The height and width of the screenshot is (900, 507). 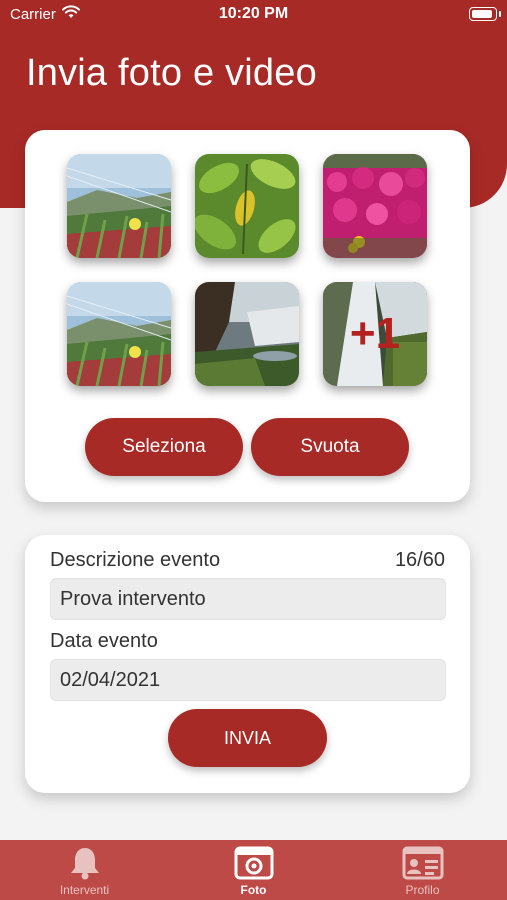 I want to click on date-field, so click(x=248, y=680).